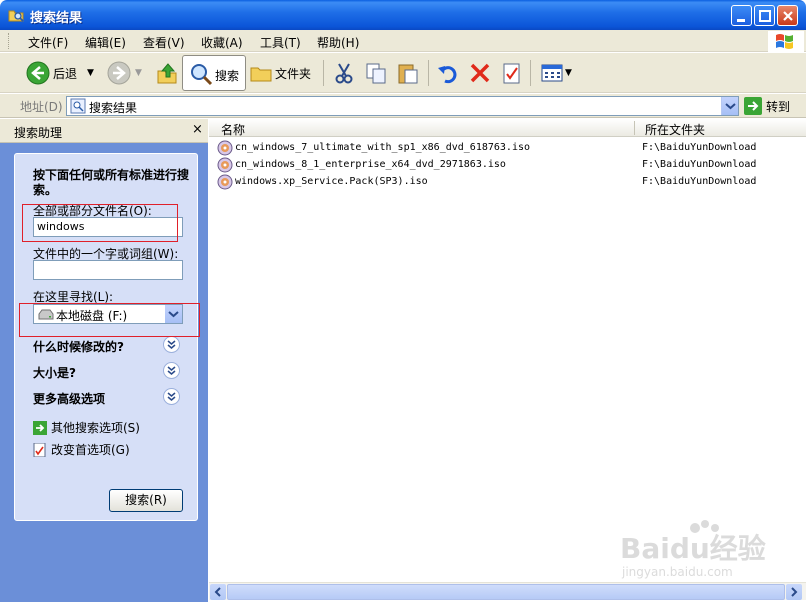 The image size is (806, 602). What do you see at coordinates (40, 427) in the screenshot?
I see `green-arrow-icon` at bounding box center [40, 427].